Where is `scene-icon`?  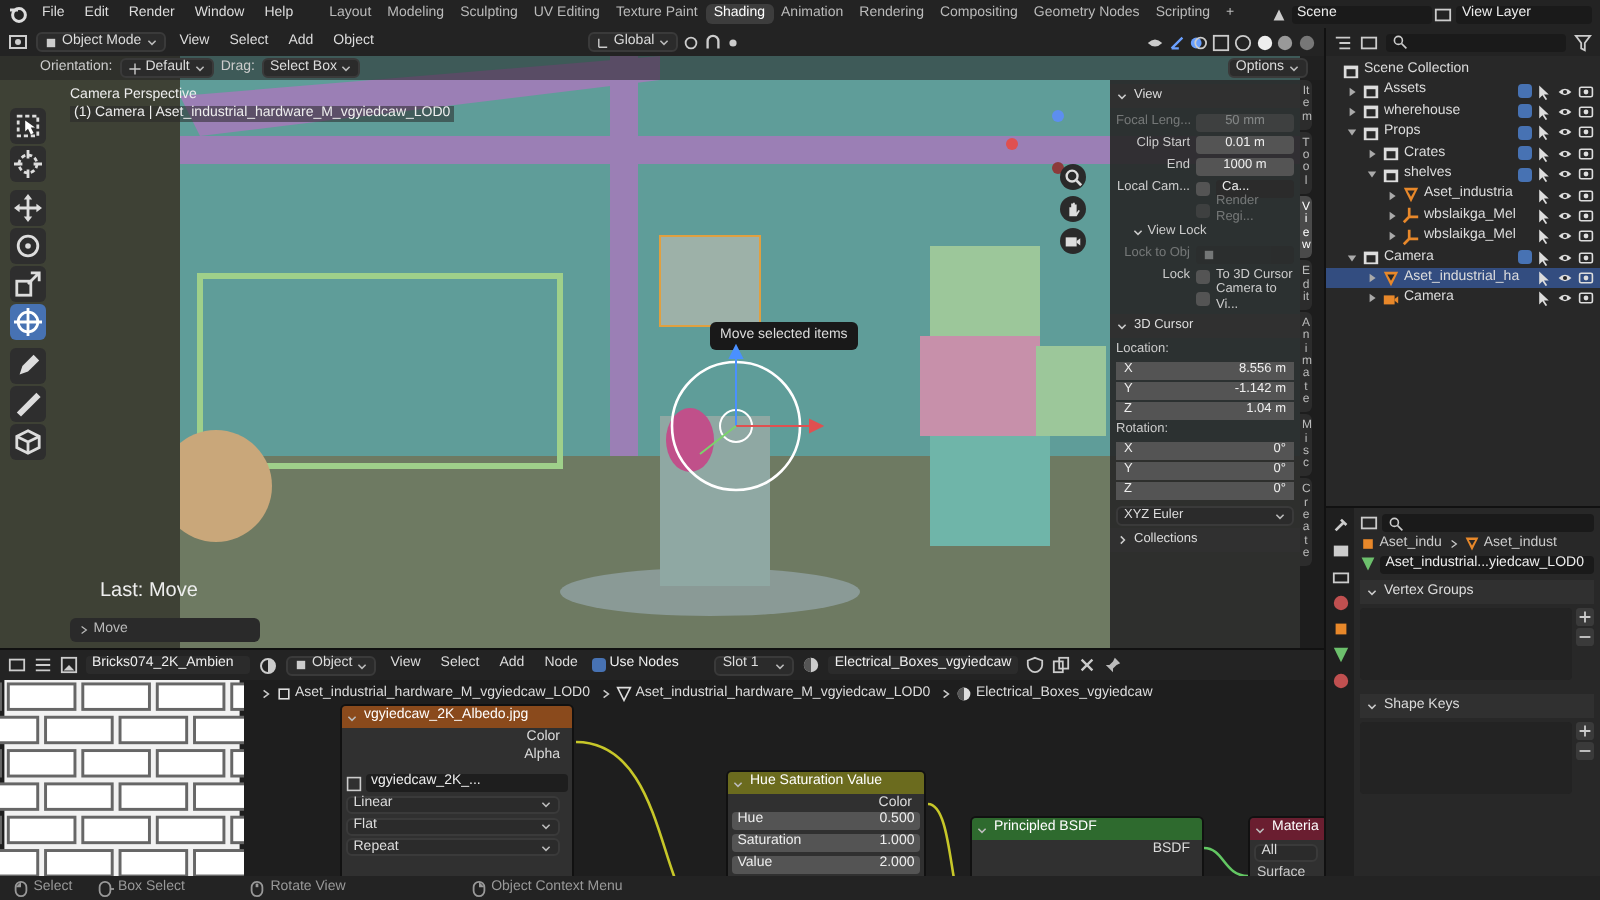
scene-icon is located at coordinates (1278, 14).